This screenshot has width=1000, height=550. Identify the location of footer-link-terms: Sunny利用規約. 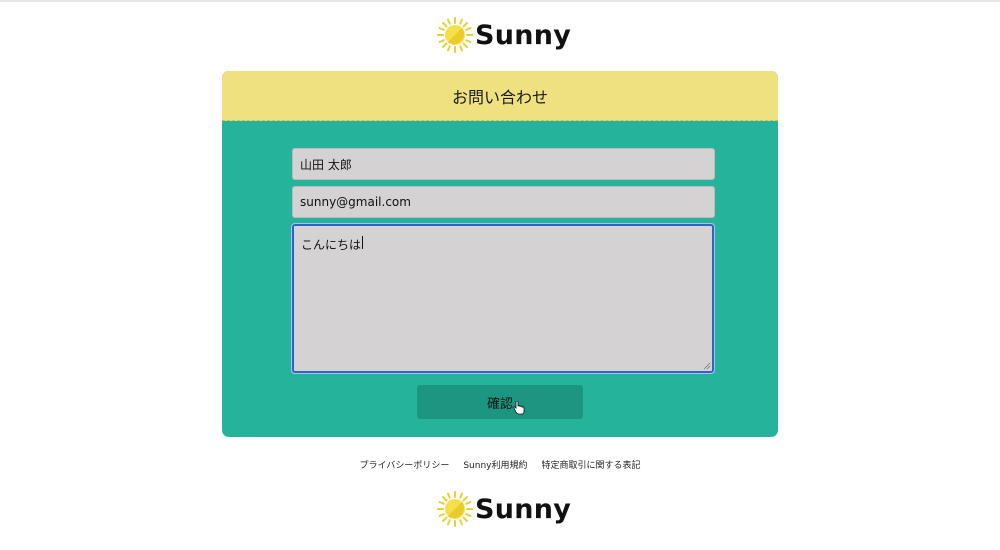
(495, 464).